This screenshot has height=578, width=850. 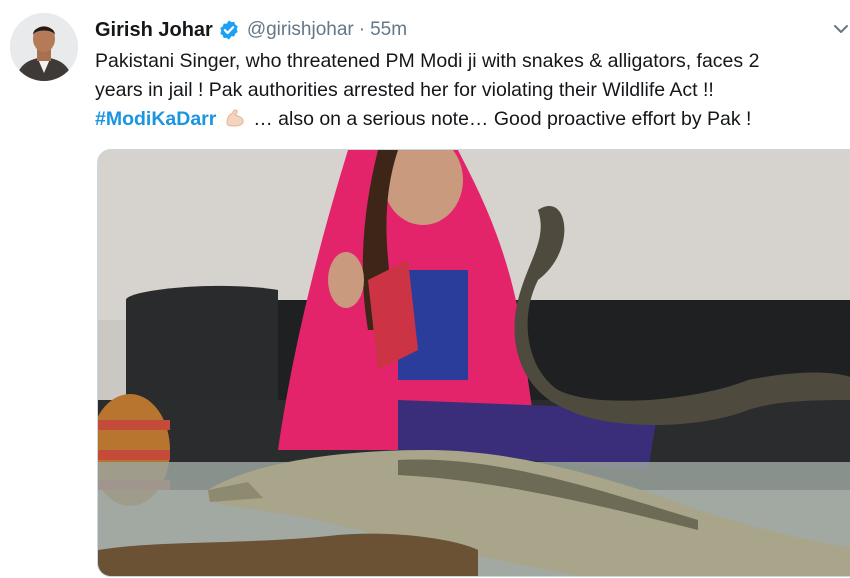 What do you see at coordinates (235, 118) in the screenshot?
I see `flexed-biceps-emoji` at bounding box center [235, 118].